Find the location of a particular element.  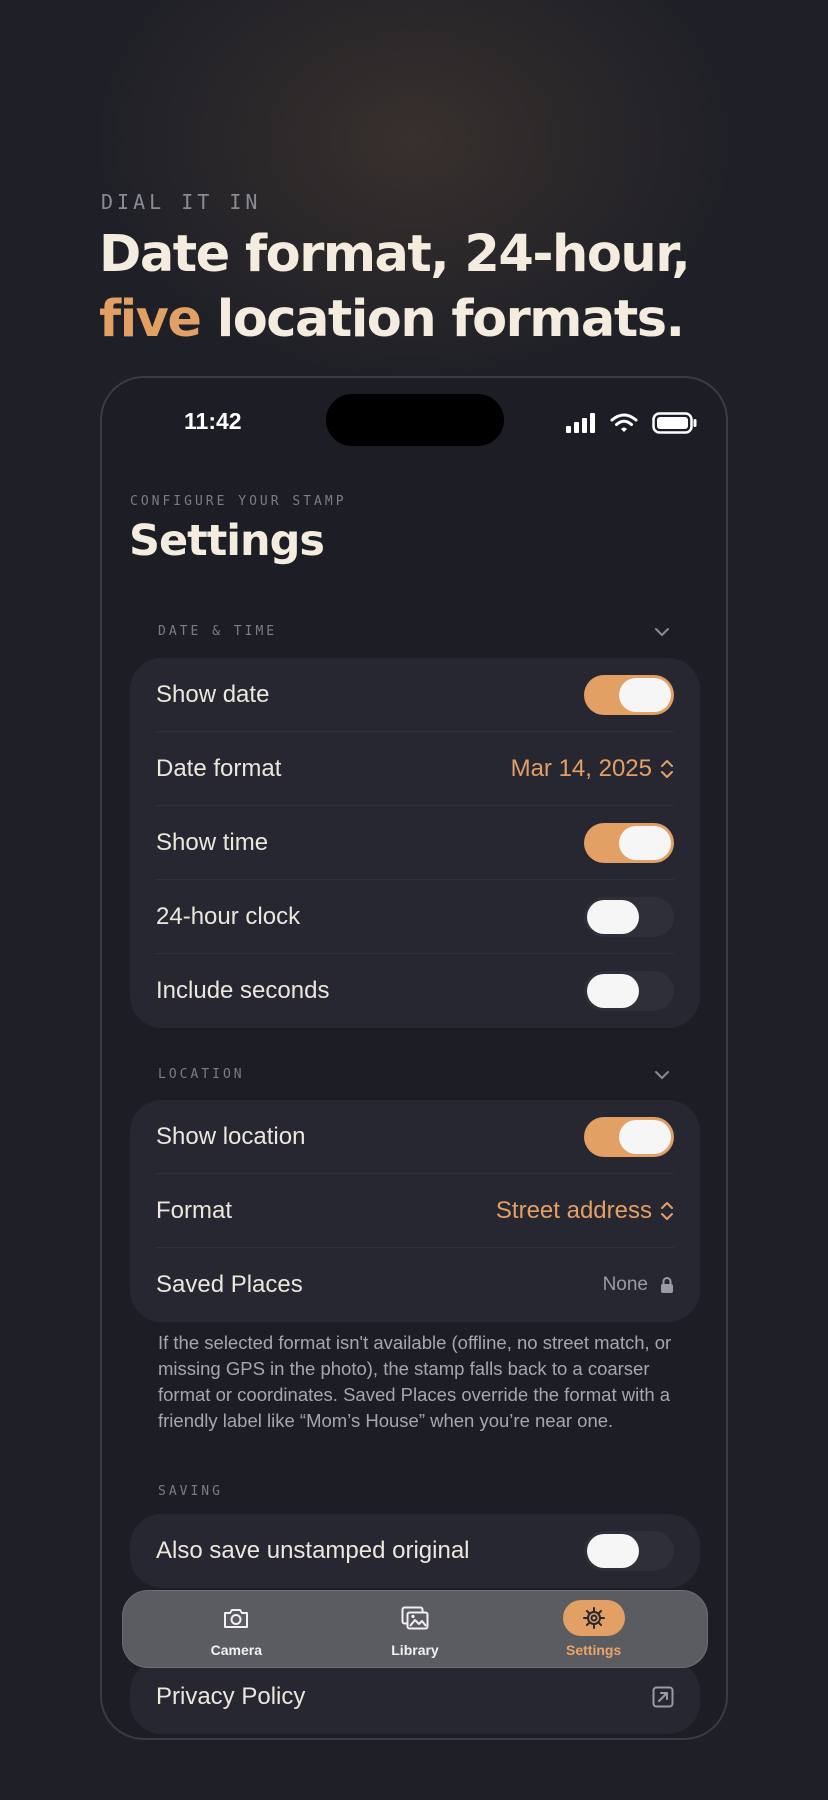

row-label: Saved Places is located at coordinates (229, 1284).